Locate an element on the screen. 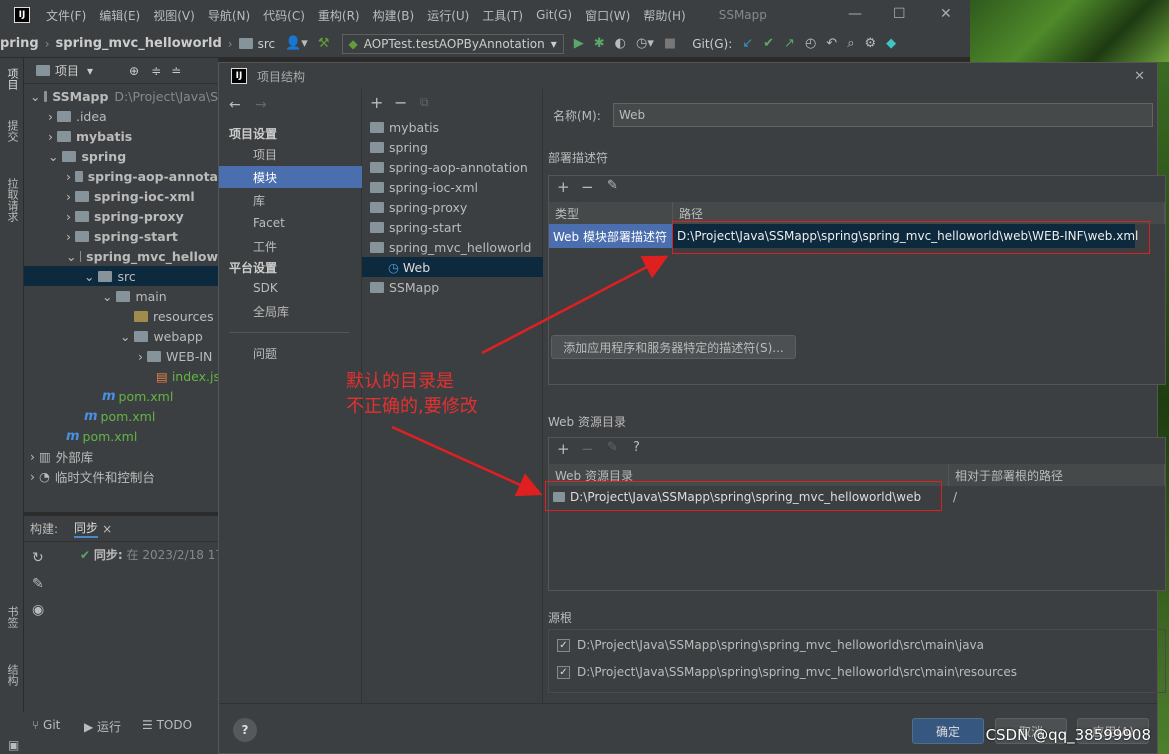 The height and width of the screenshot is (754, 1169). refresh-icon: ↻ is located at coordinates (38, 558).